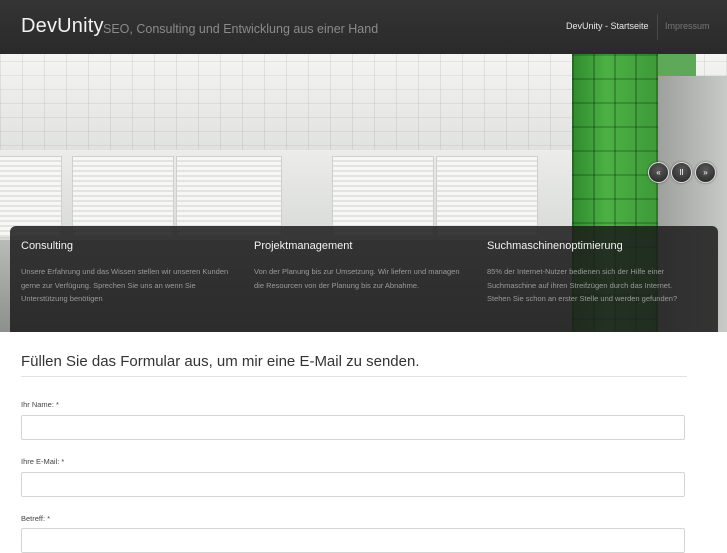  What do you see at coordinates (353, 484) in the screenshot?
I see `email-field` at bounding box center [353, 484].